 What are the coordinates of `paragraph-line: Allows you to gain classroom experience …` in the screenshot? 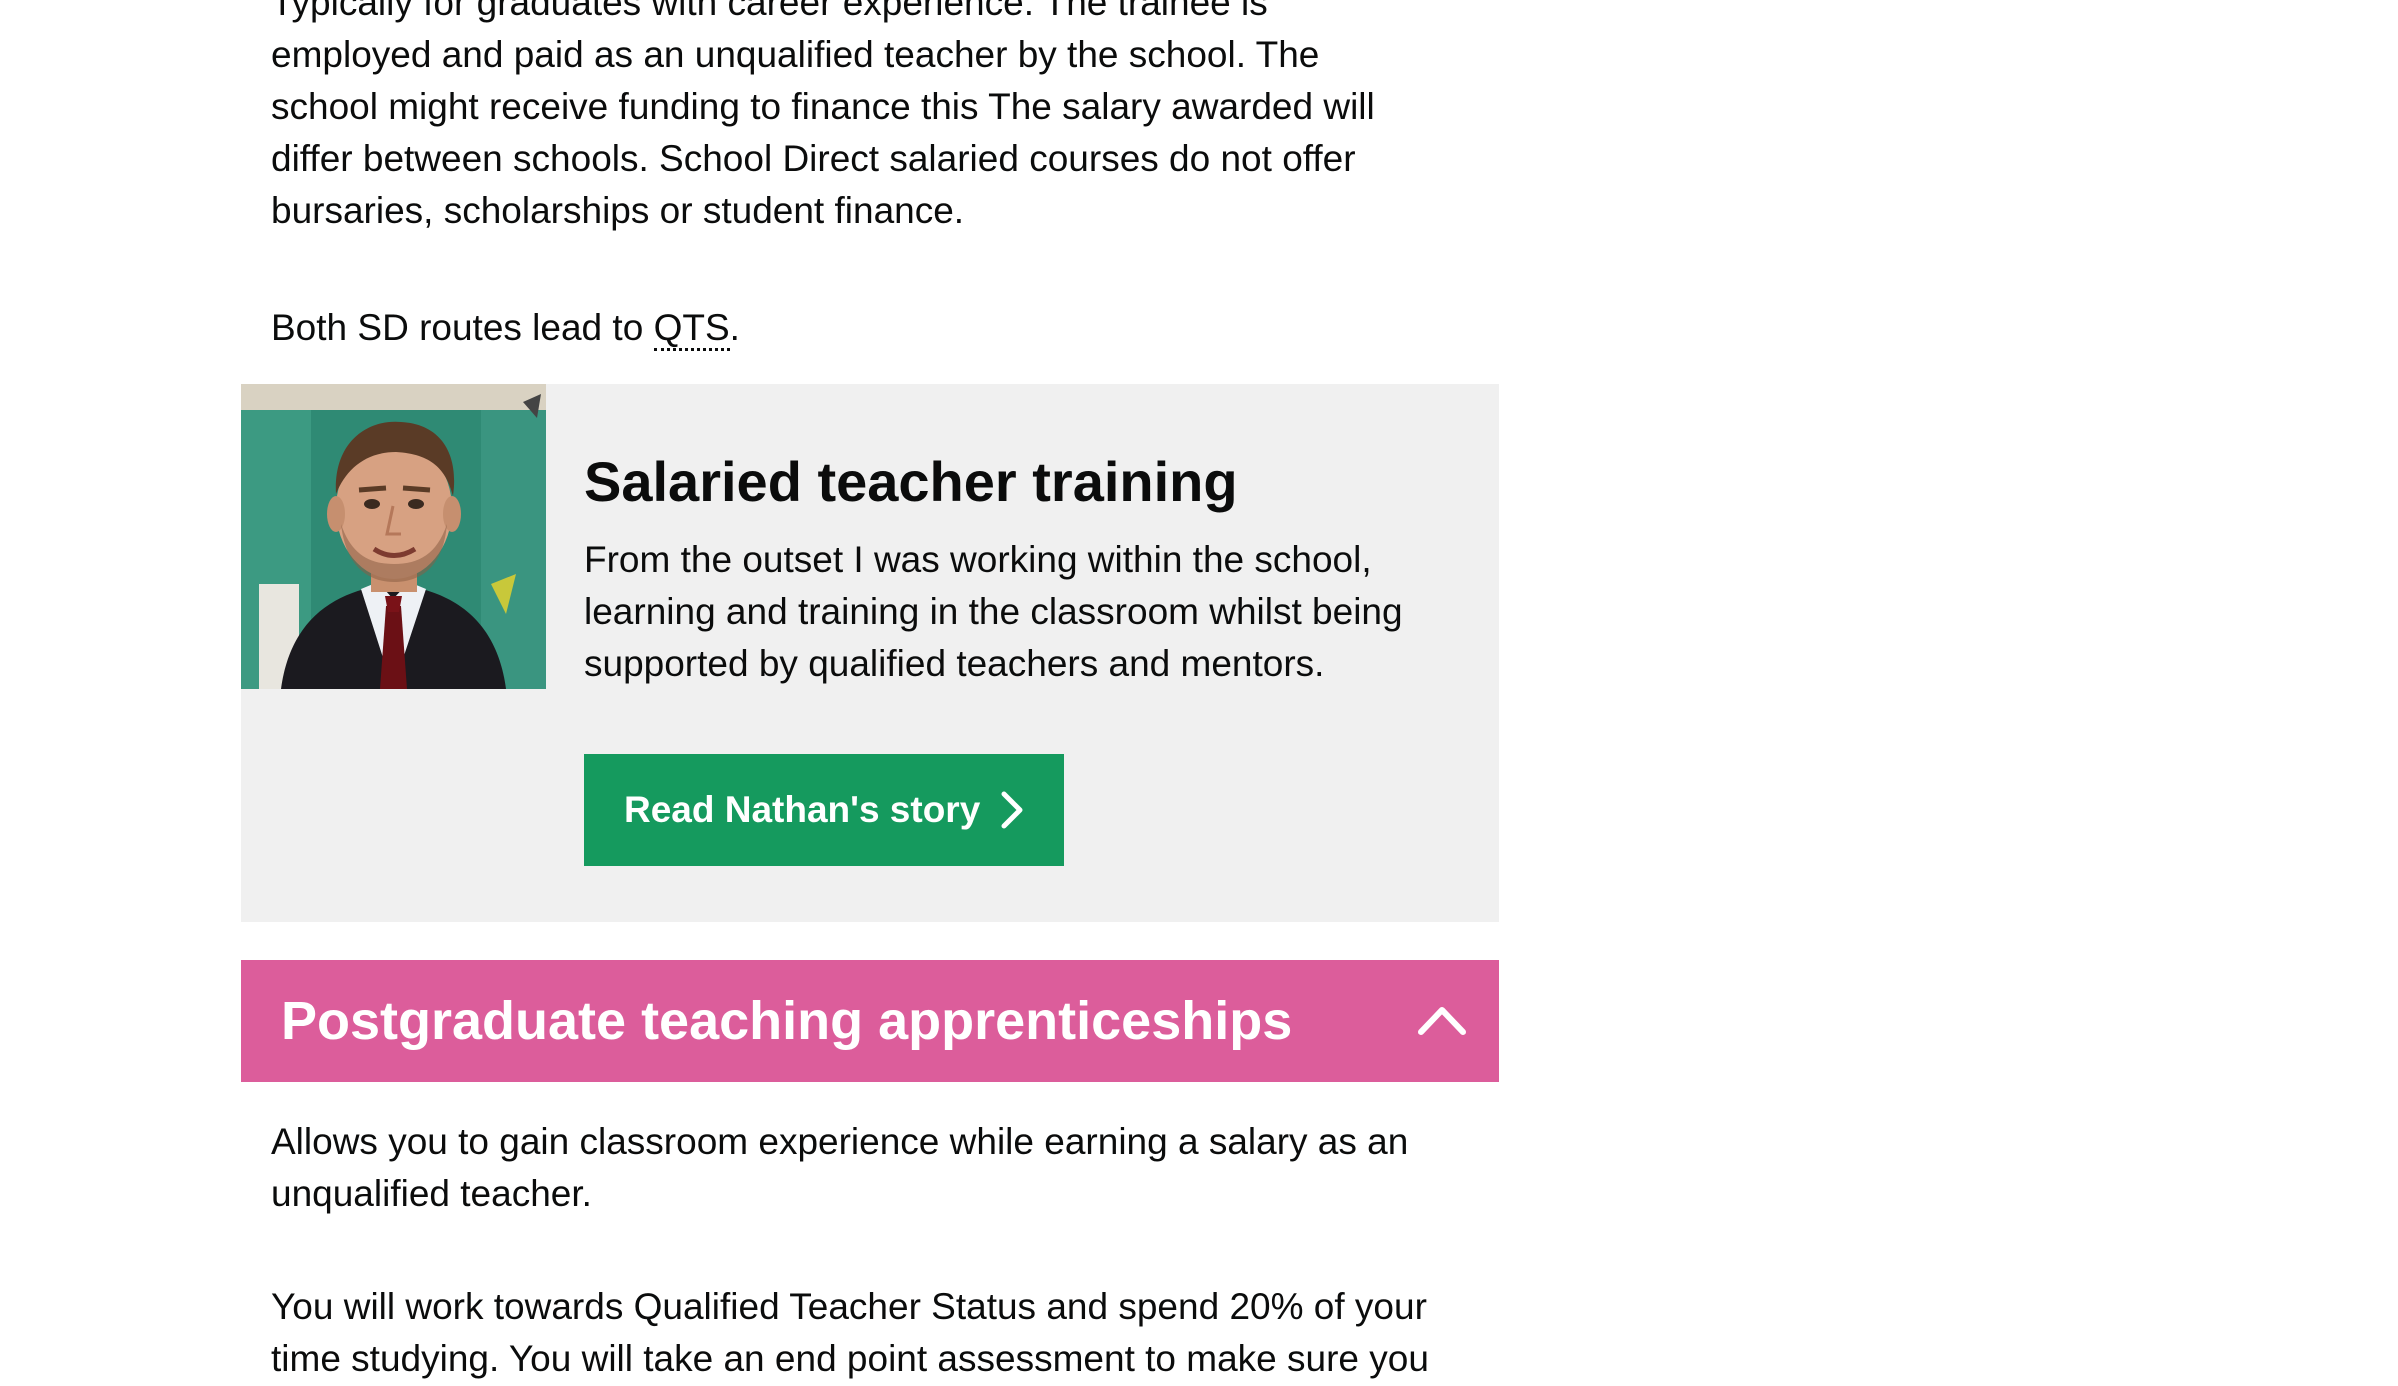 It's located at (840, 1141).